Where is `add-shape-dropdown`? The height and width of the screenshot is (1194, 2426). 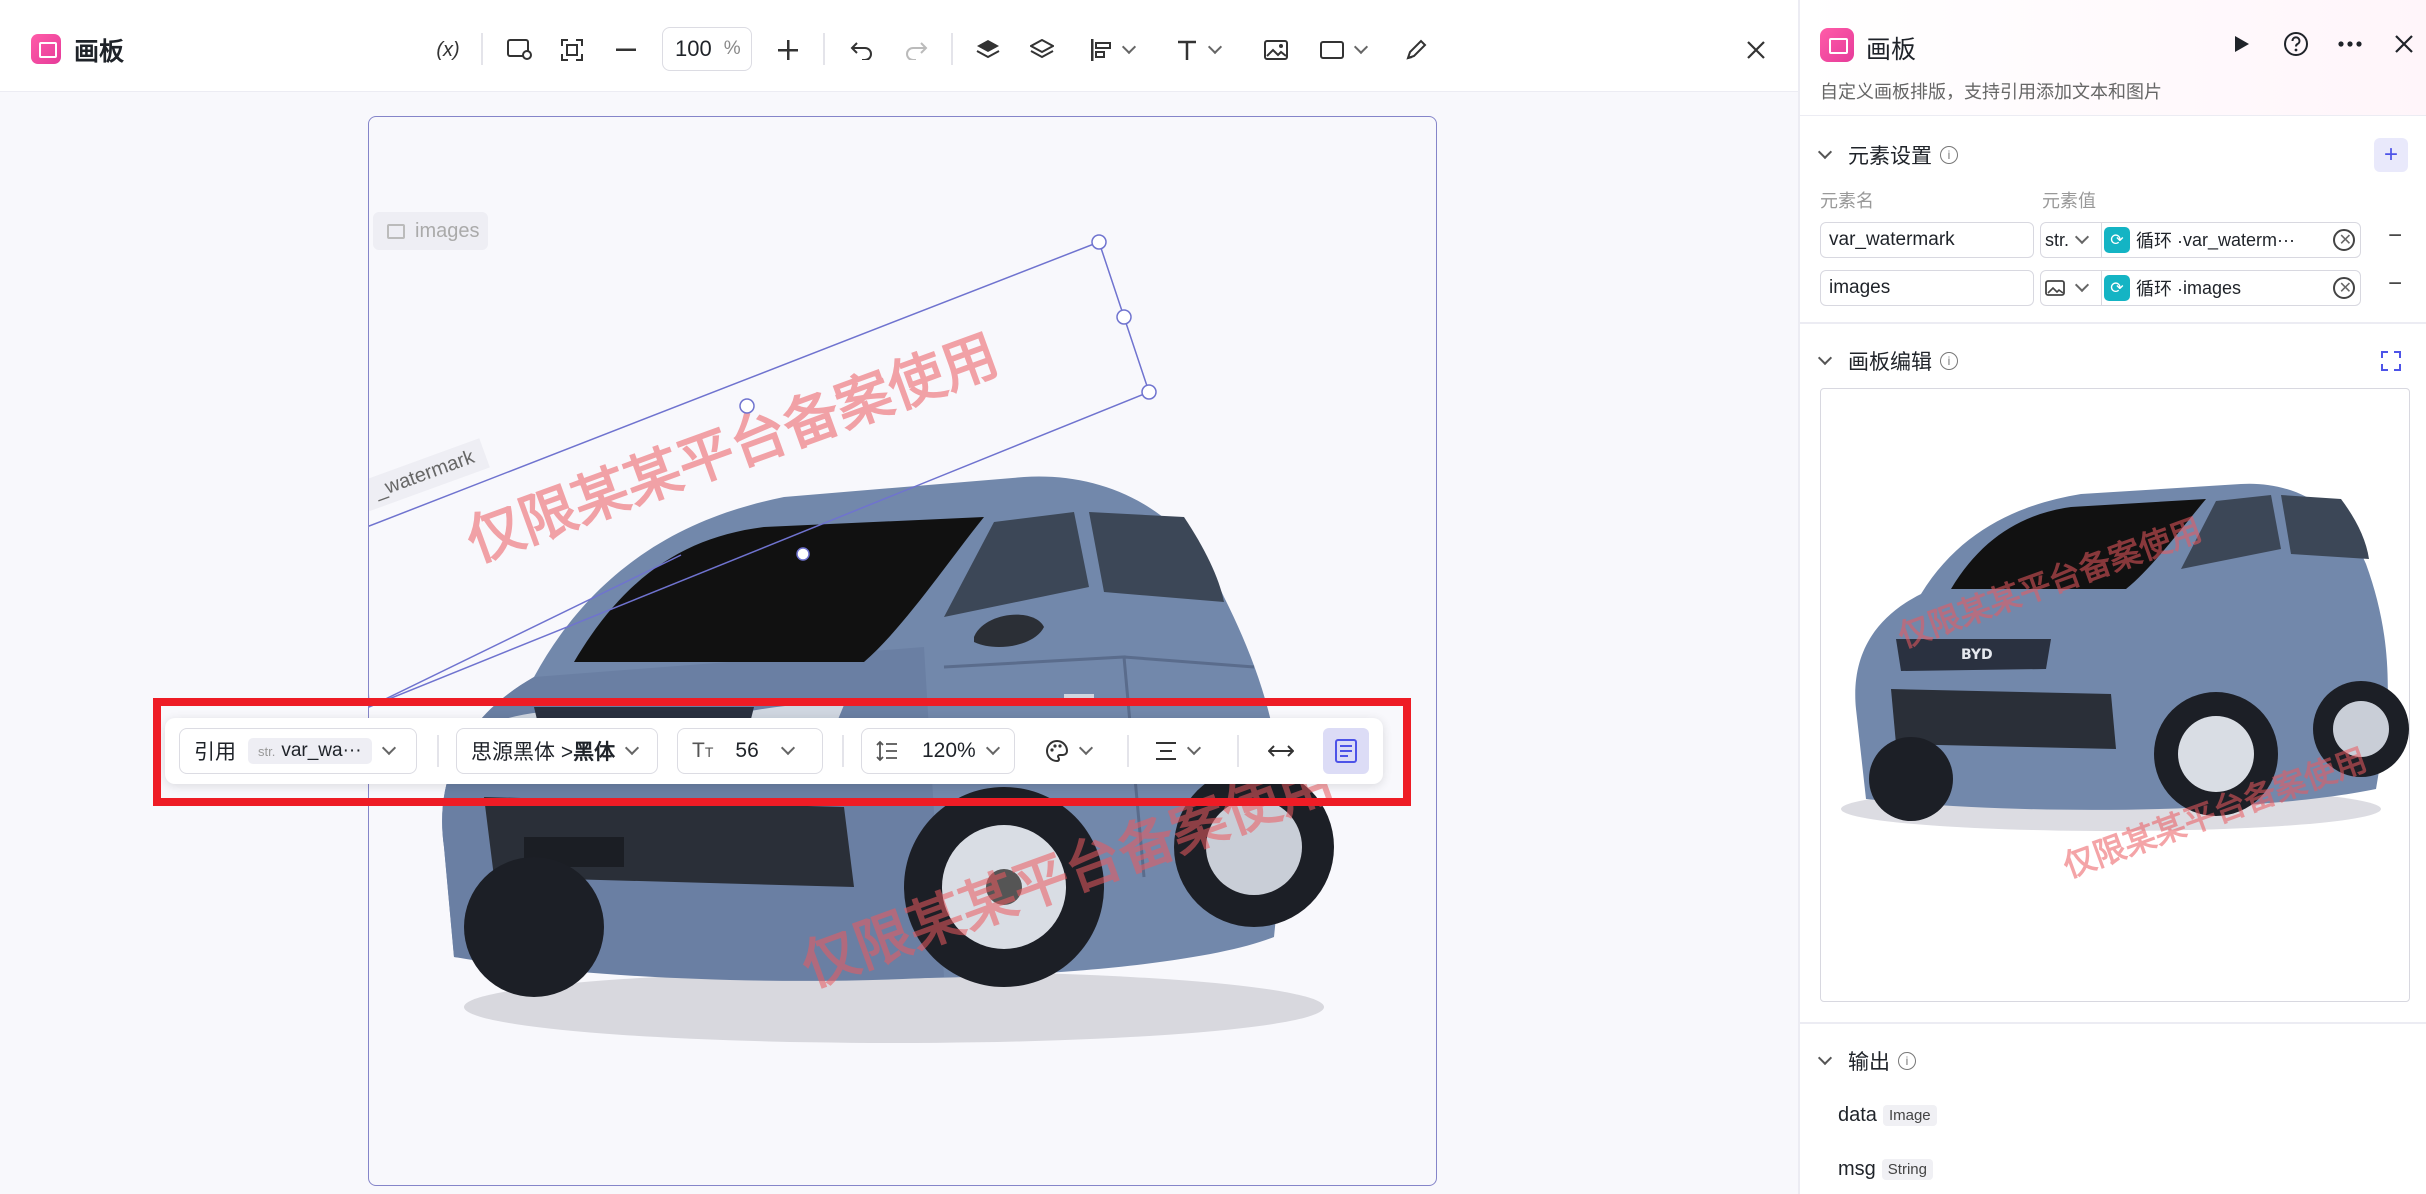
add-shape-dropdown is located at coordinates (1343, 50).